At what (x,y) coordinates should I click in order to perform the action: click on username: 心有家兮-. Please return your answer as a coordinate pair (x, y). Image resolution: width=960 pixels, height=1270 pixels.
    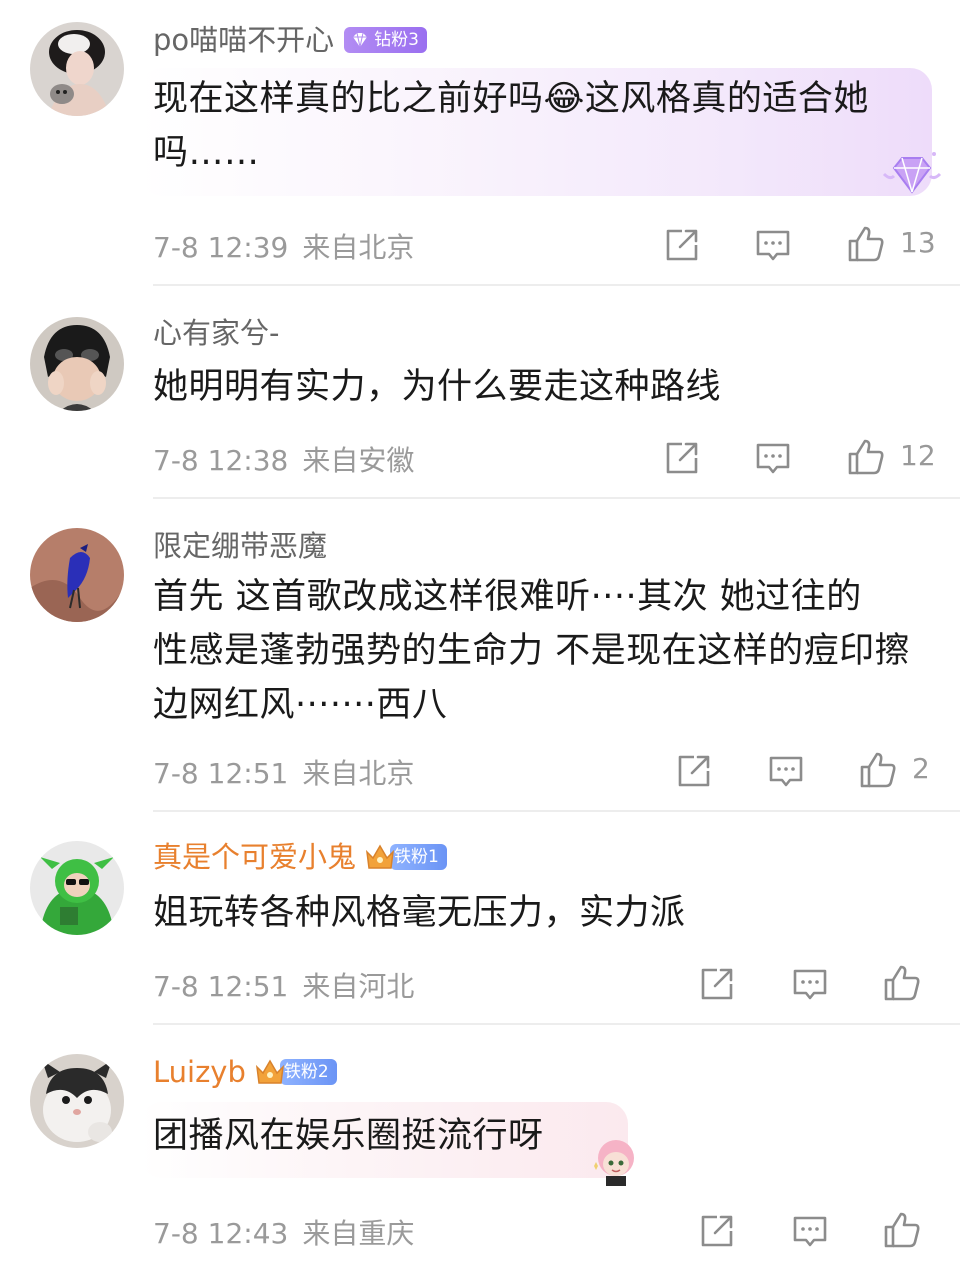
    Looking at the image, I should click on (216, 333).